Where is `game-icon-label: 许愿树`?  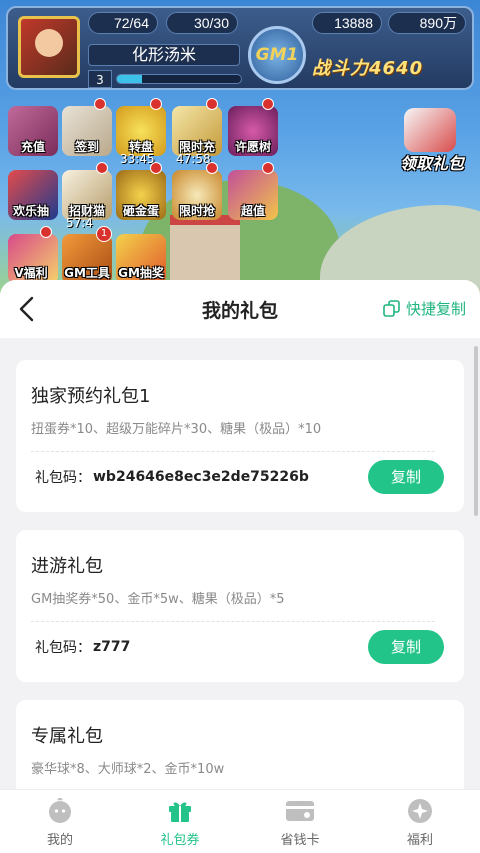
game-icon-label: 许愿树 is located at coordinates (252, 147).